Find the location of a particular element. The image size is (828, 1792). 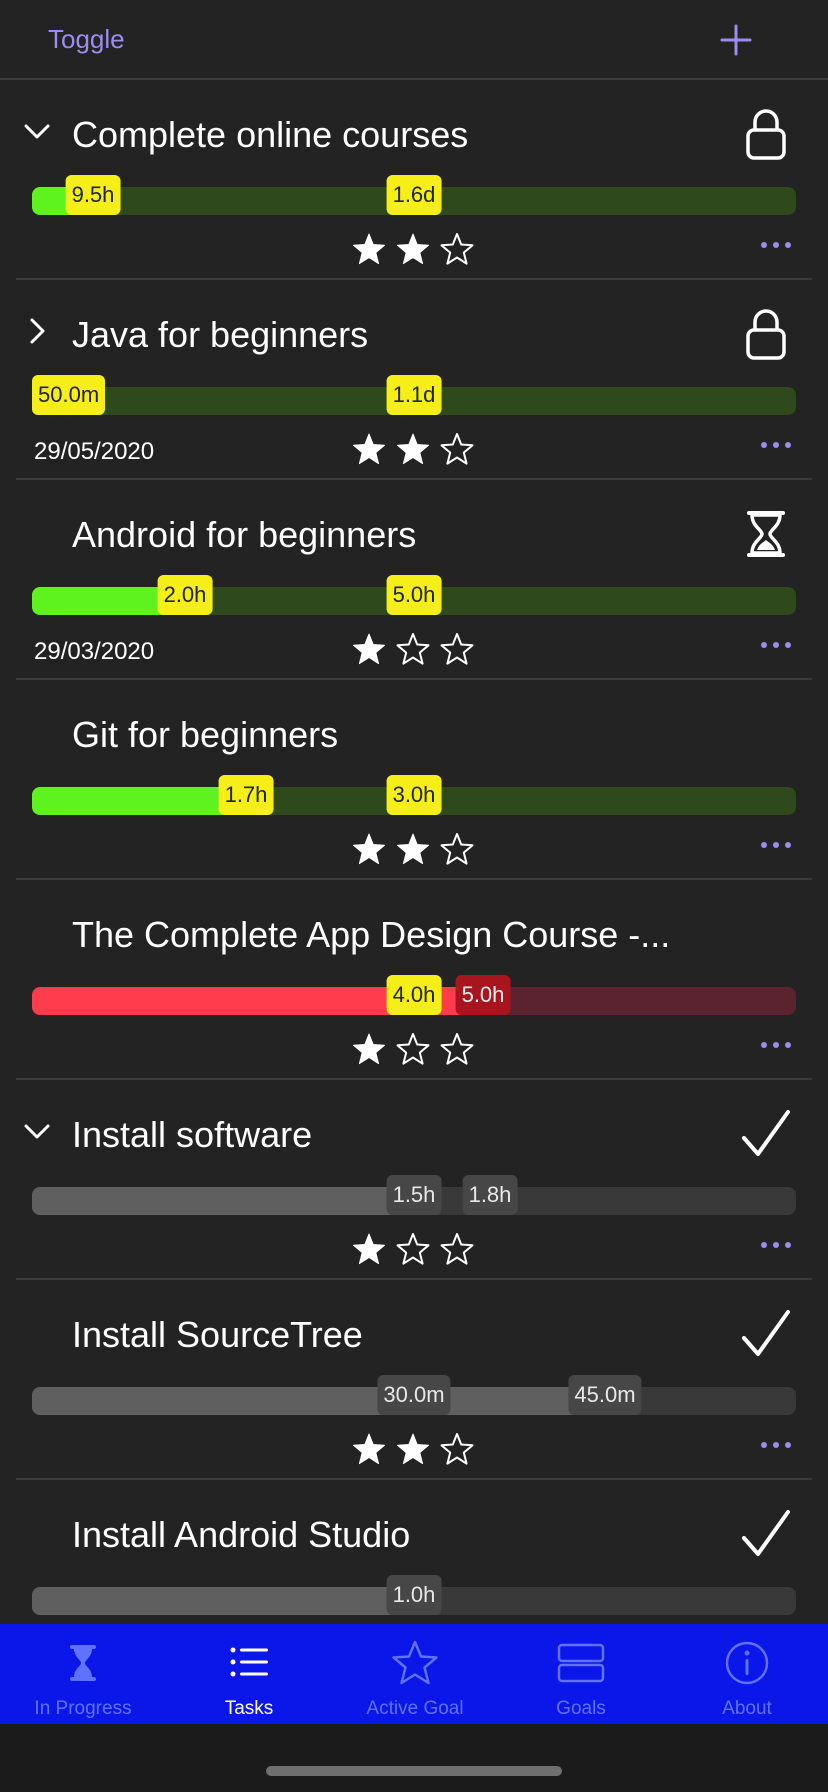

elapsed-badge: 9.5h is located at coordinates (93, 195).